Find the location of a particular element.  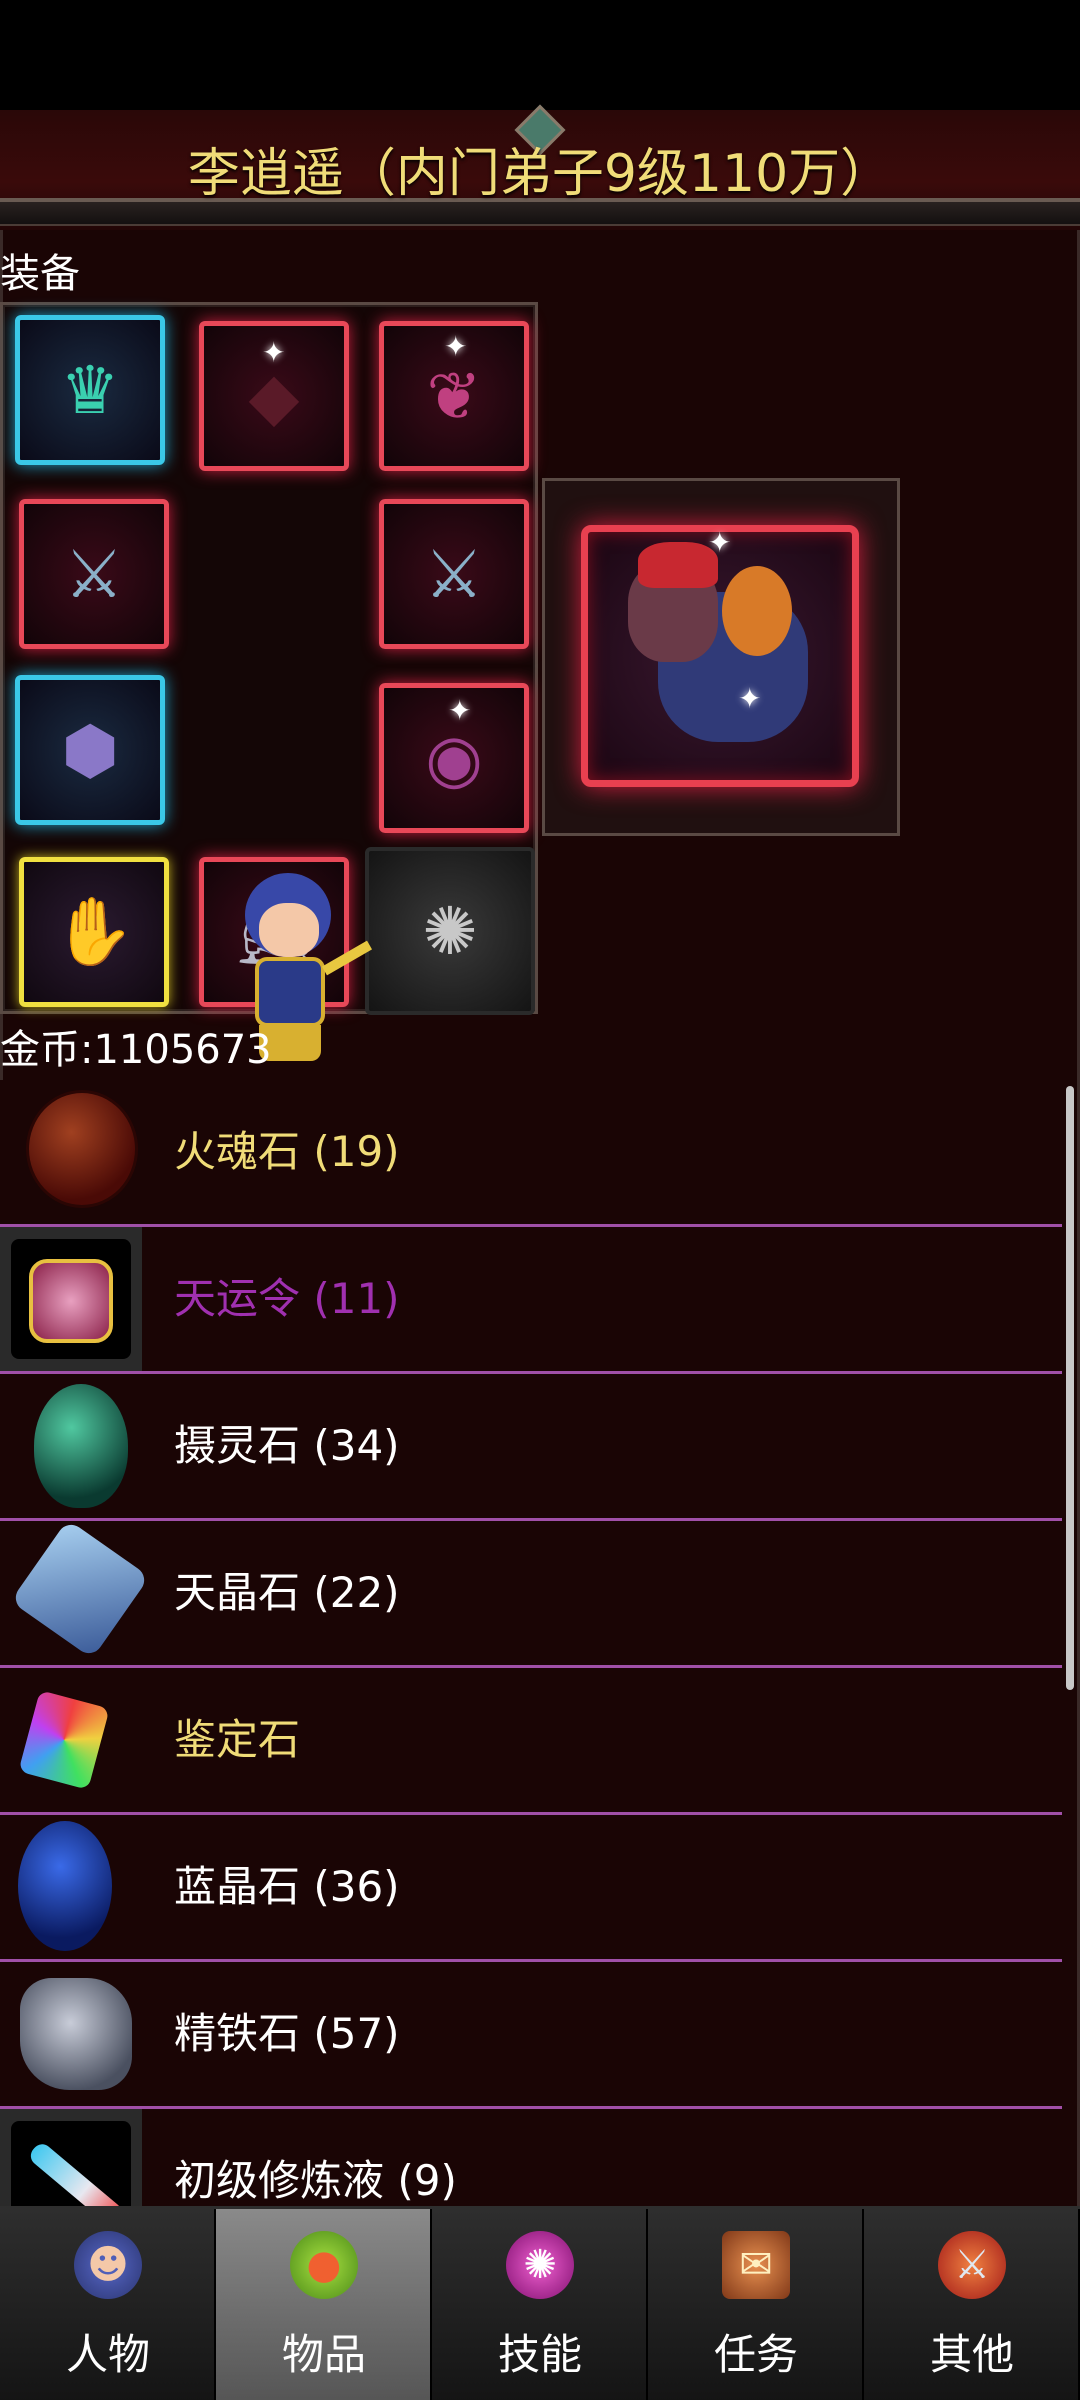

weapon-right-slot: ⚔ is located at coordinates (454, 574).